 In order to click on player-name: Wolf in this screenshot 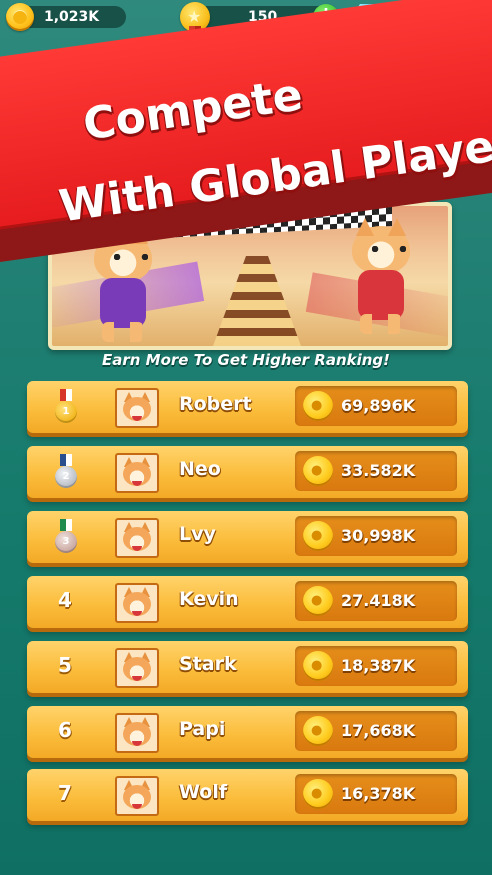, I will do `click(203, 792)`.